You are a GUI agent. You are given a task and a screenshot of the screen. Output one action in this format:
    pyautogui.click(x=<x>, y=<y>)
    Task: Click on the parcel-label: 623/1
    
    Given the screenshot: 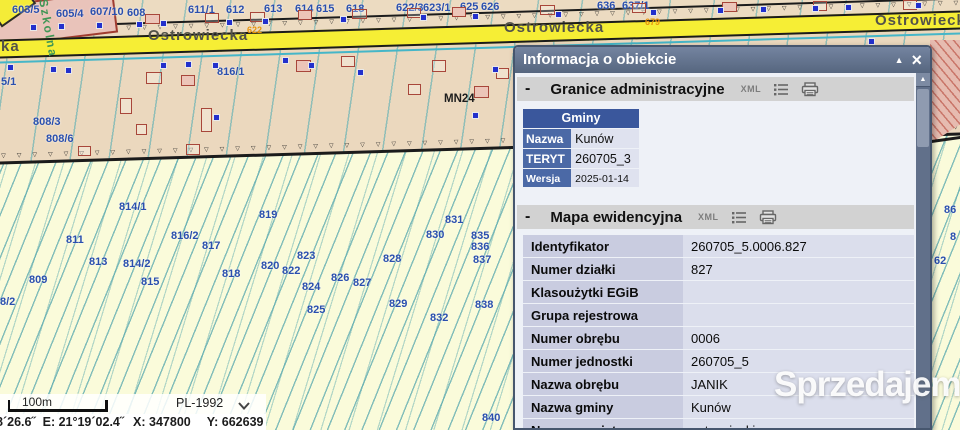 What is the action you would take?
    pyautogui.click(x=437, y=8)
    